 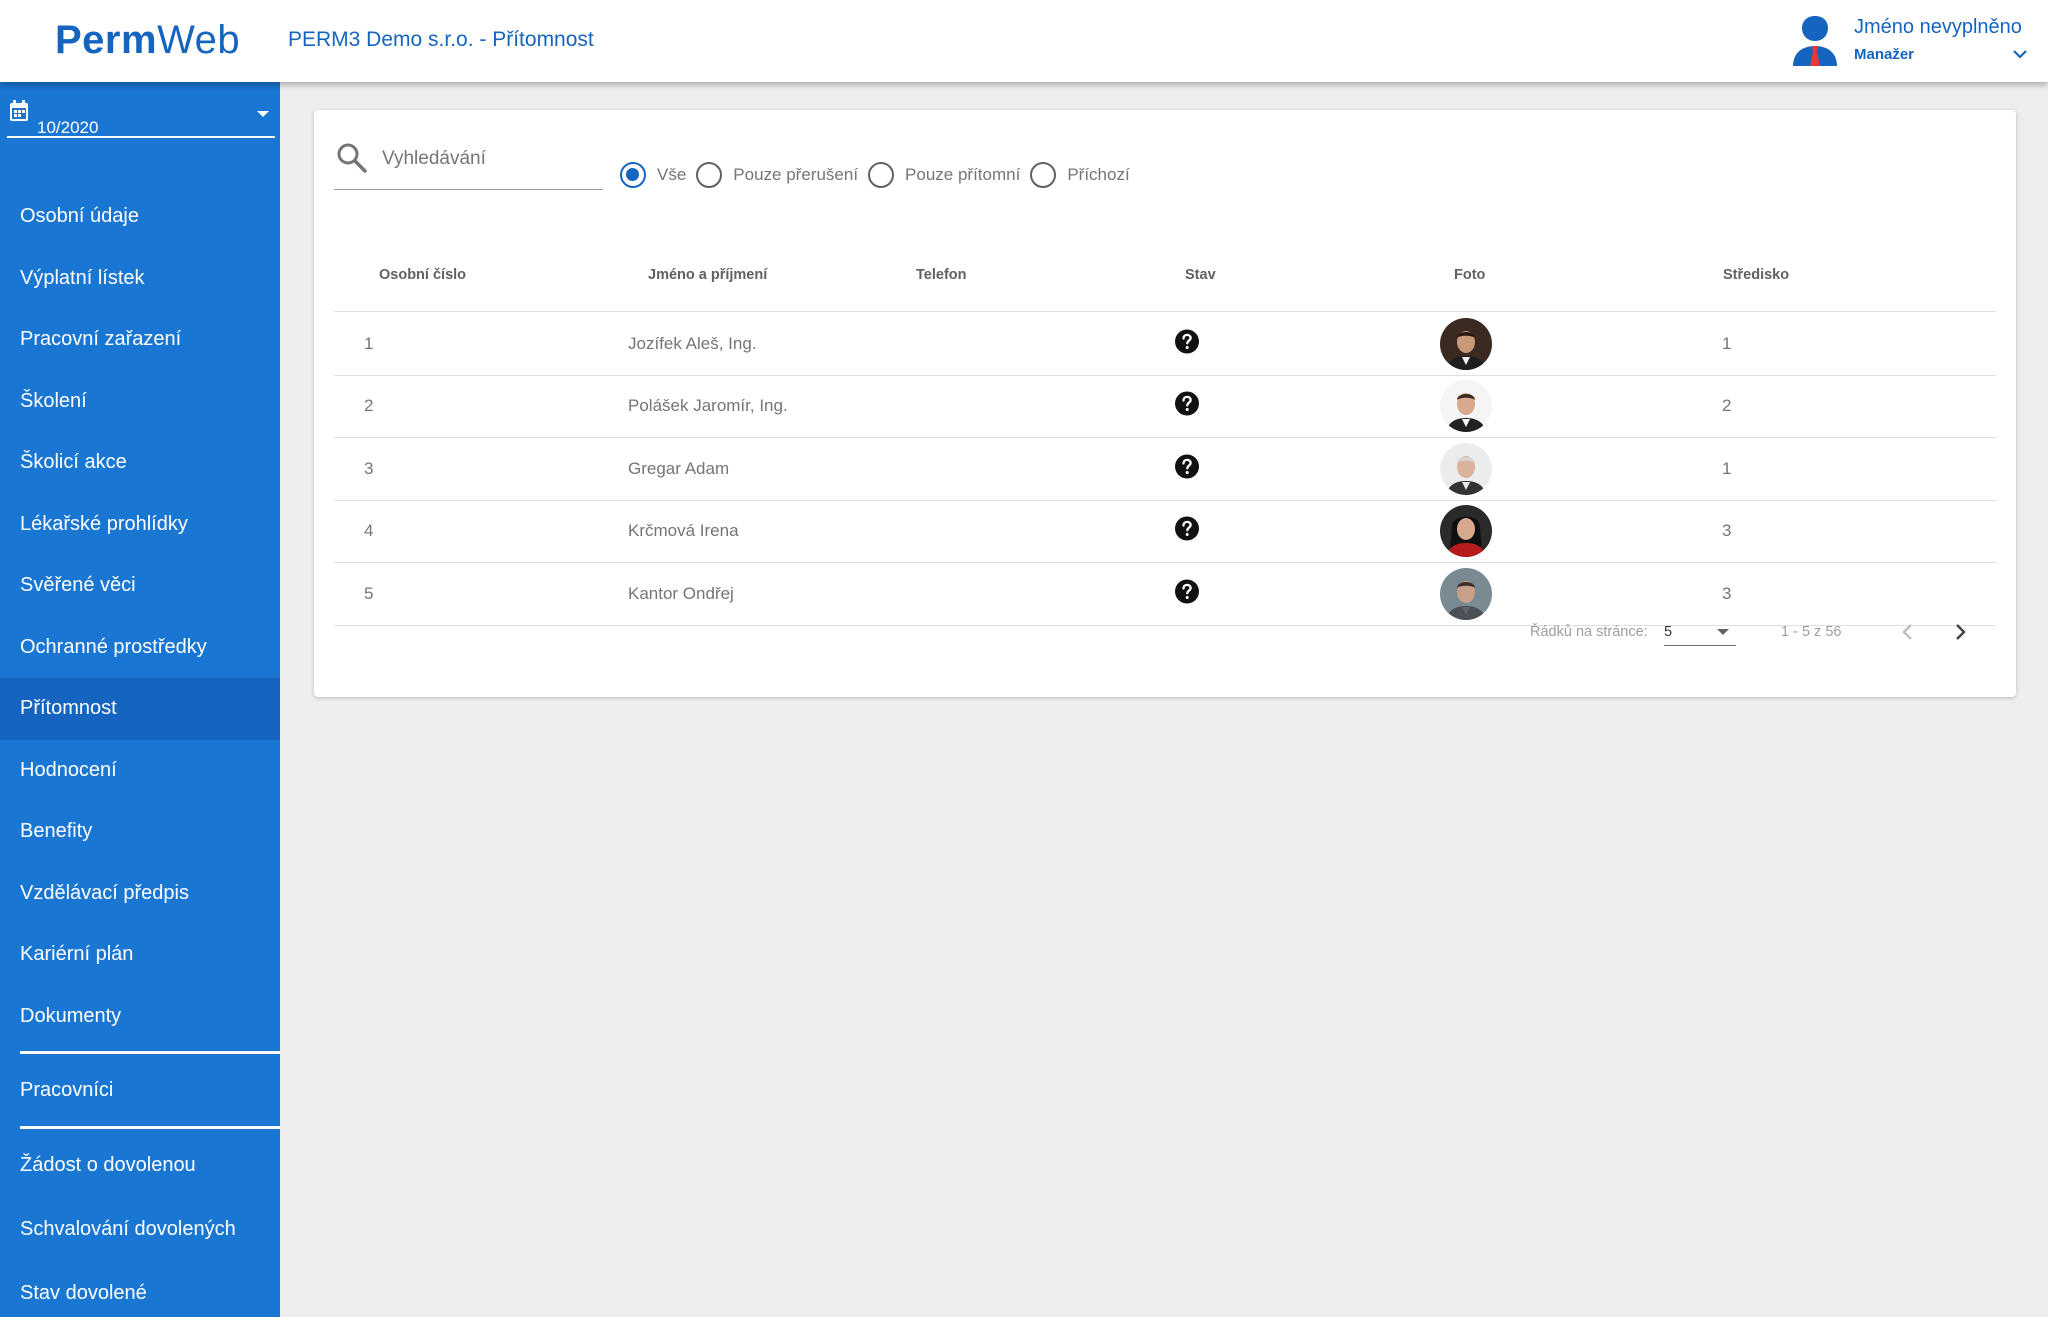 What do you see at coordinates (369, 593) in the screenshot?
I see `cell-id: 5` at bounding box center [369, 593].